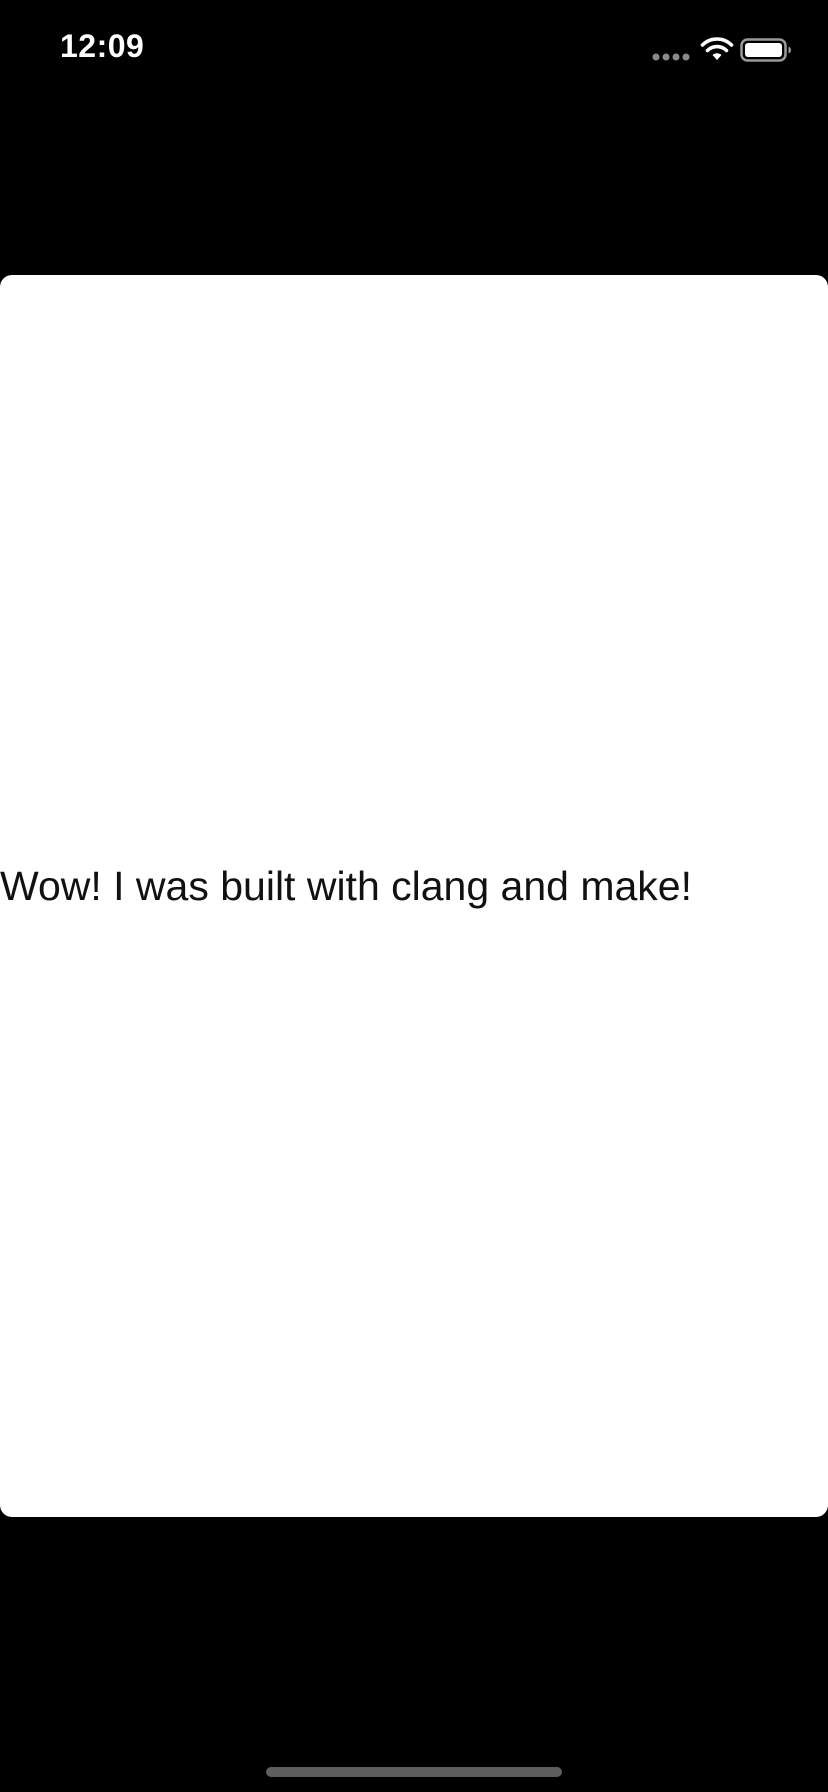 This screenshot has width=828, height=1792. I want to click on message-label: Wow! I was built with clang and make!, so click(346, 886).